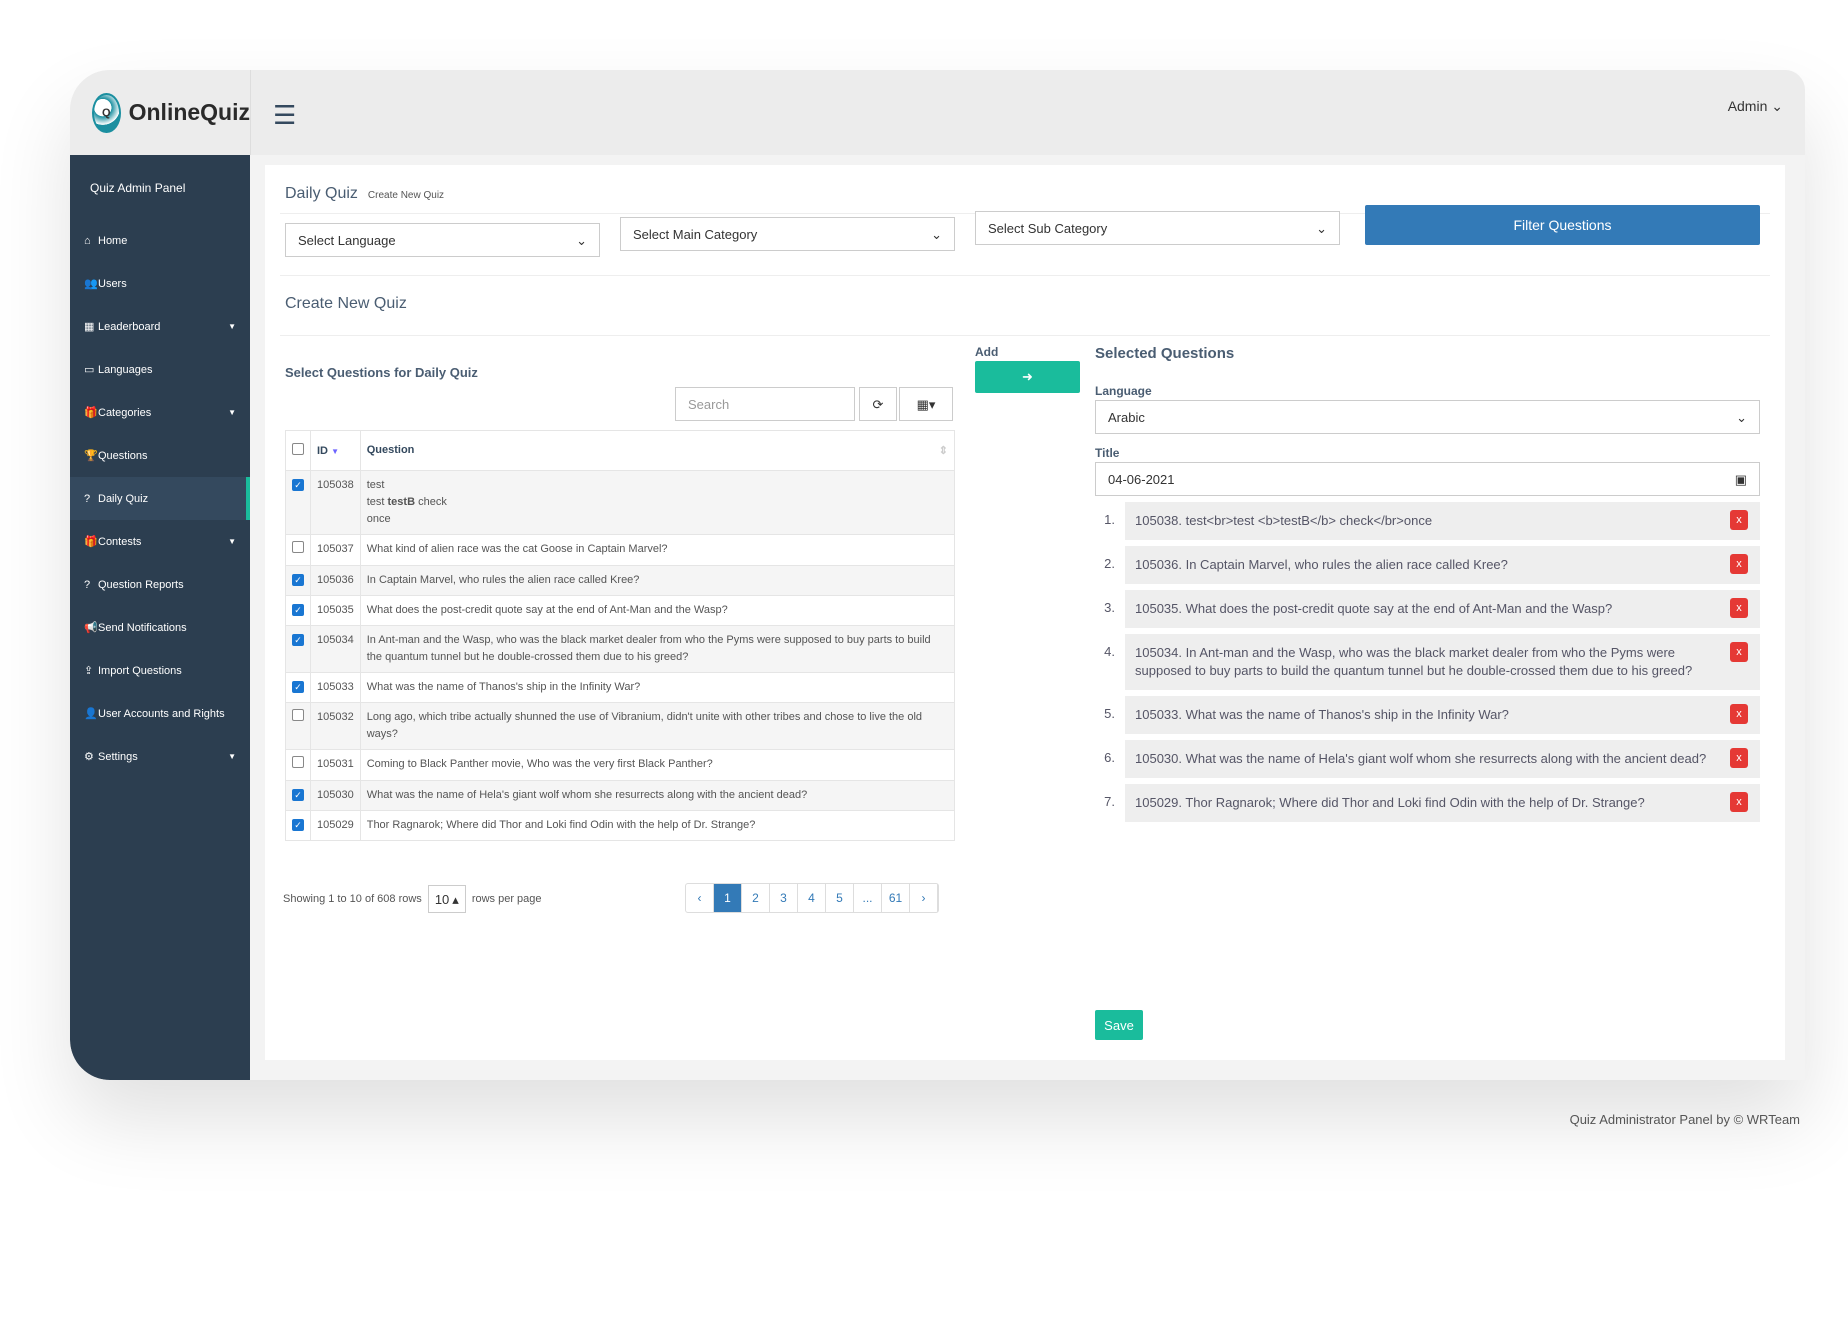 The width and height of the screenshot is (1848, 1339). What do you see at coordinates (442, 240) in the screenshot?
I see `select-language: Select Language ⌄` at bounding box center [442, 240].